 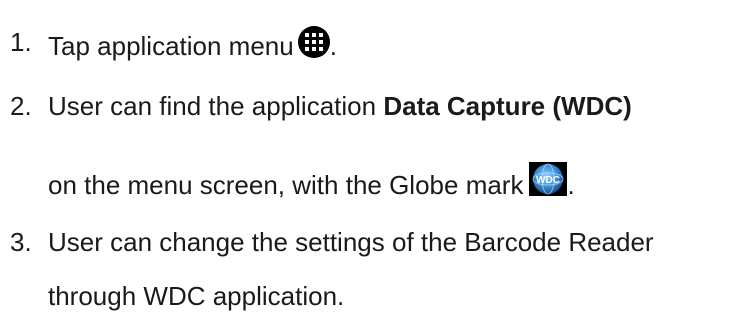 I want to click on step-1-period: ., so click(x=333, y=46).